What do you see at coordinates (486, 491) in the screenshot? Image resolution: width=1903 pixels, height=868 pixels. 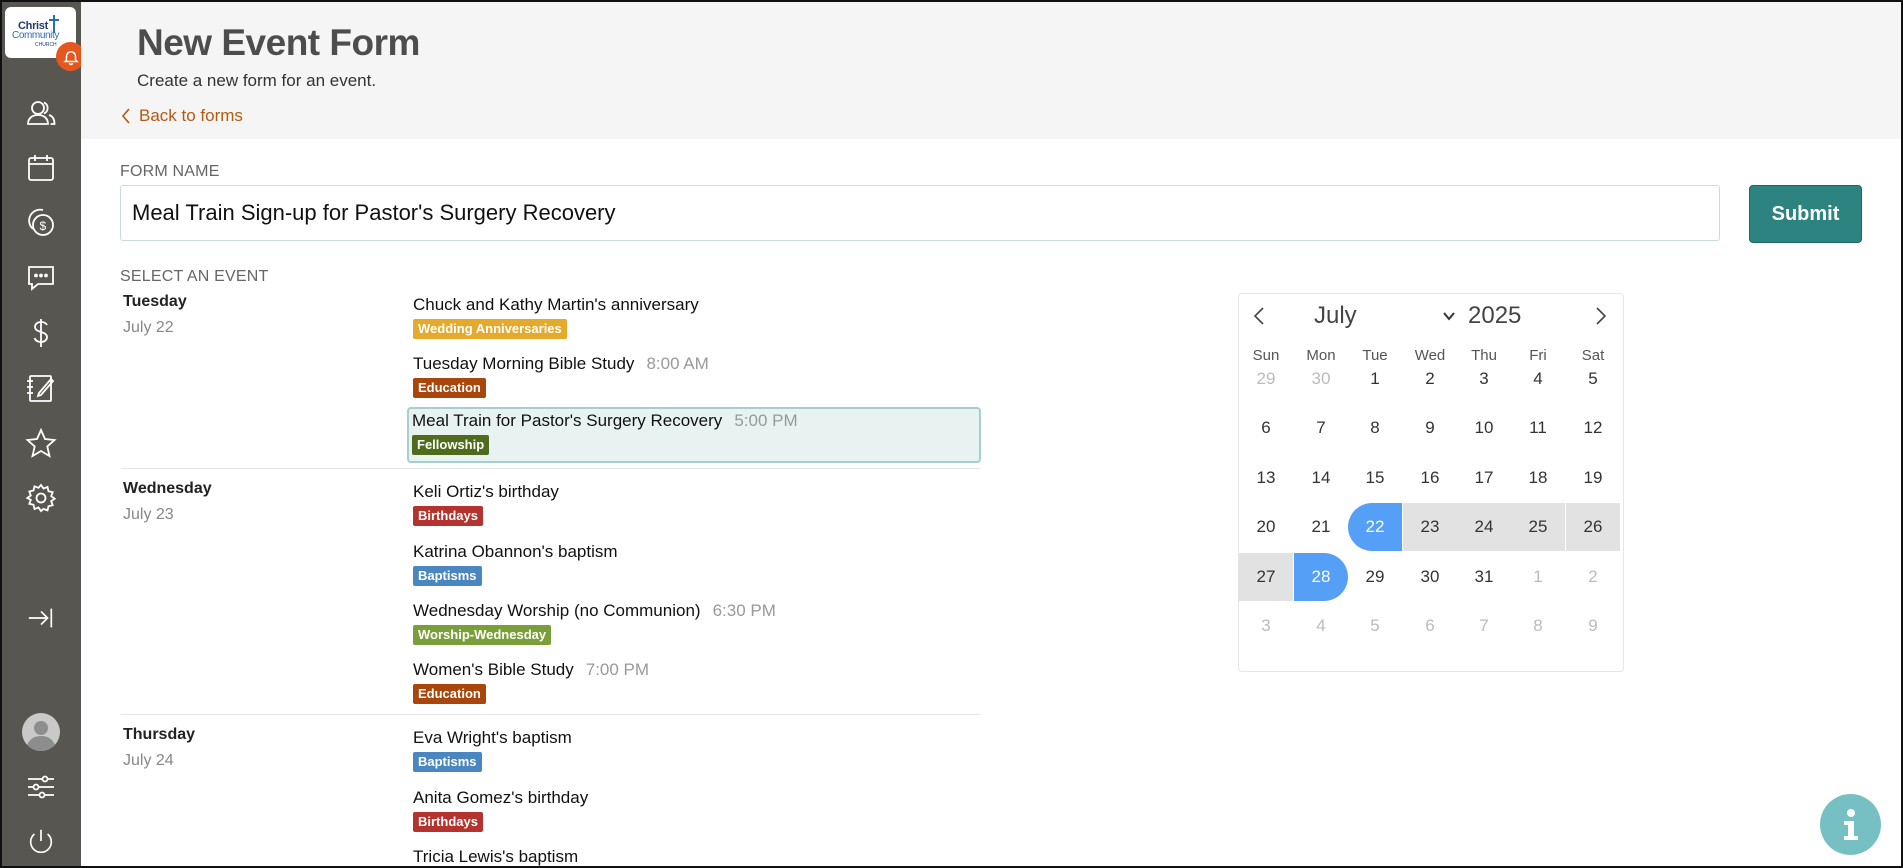 I see `event-title: Keli Ortiz's birthday` at bounding box center [486, 491].